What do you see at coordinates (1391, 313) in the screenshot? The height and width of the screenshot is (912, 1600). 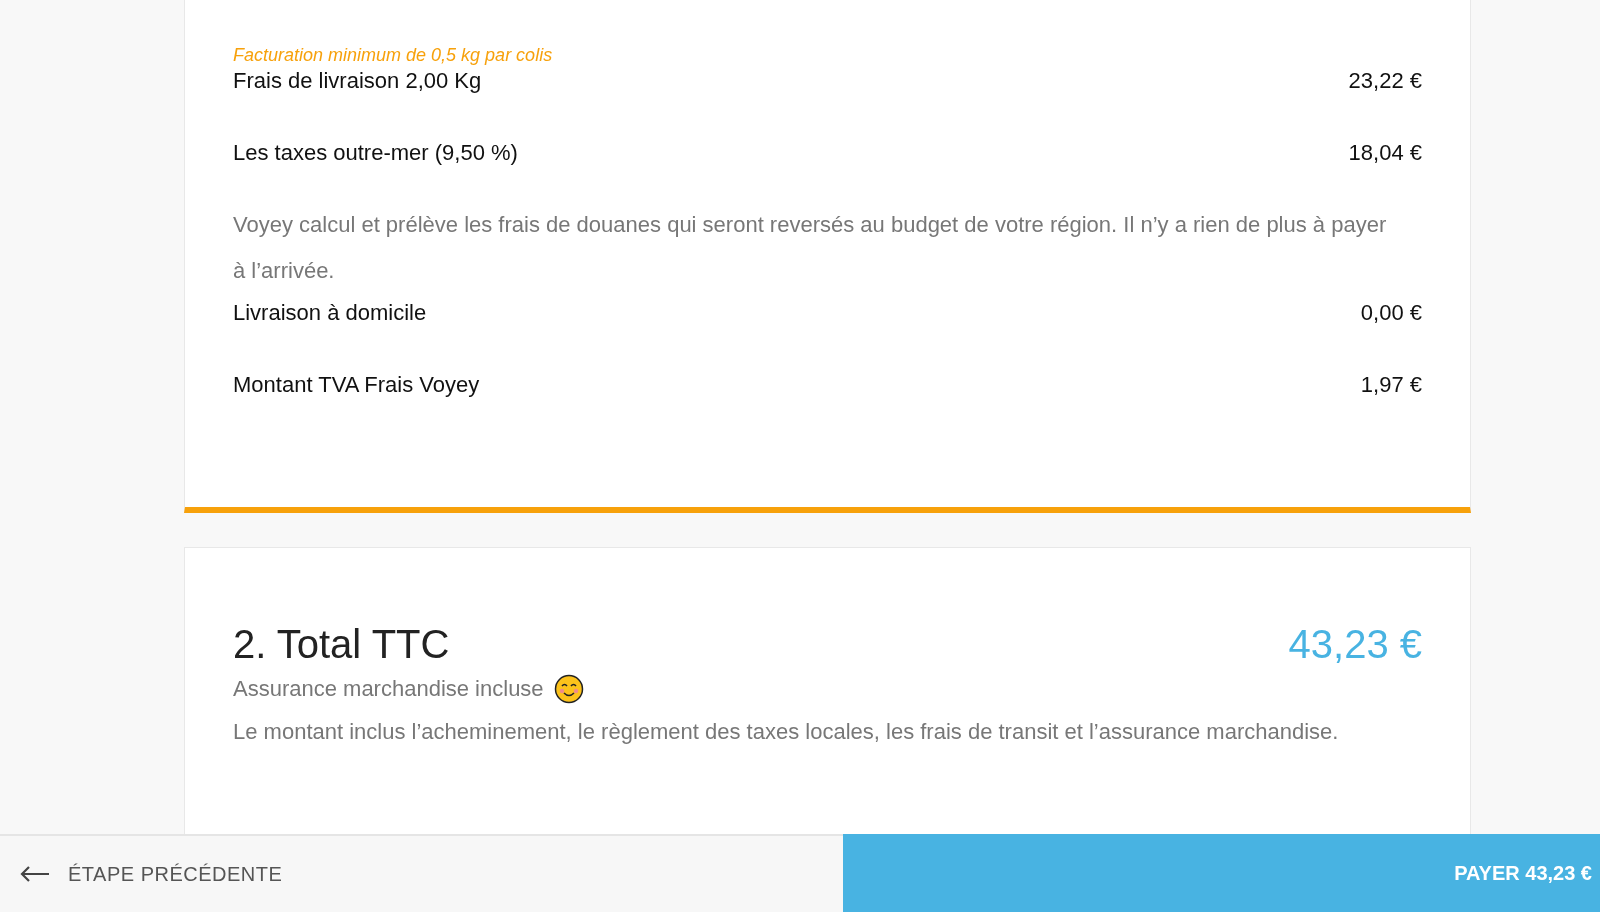 I see `charge-amount: 0,00 €` at bounding box center [1391, 313].